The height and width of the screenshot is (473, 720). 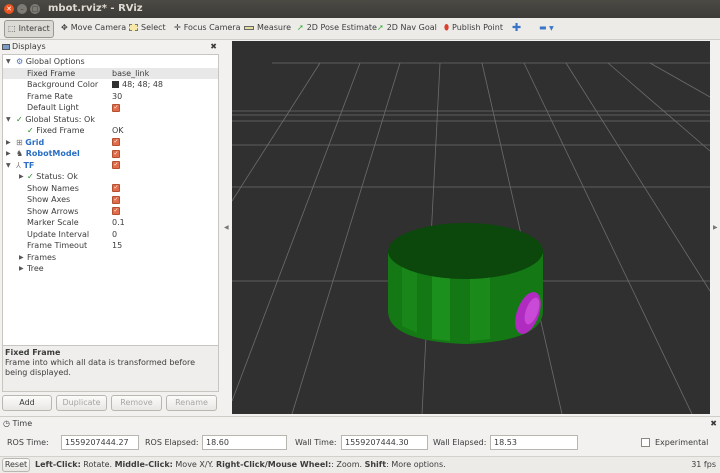 I want to click on tool-focus-camera: ✛ Focus Camera, so click(x=207, y=29).